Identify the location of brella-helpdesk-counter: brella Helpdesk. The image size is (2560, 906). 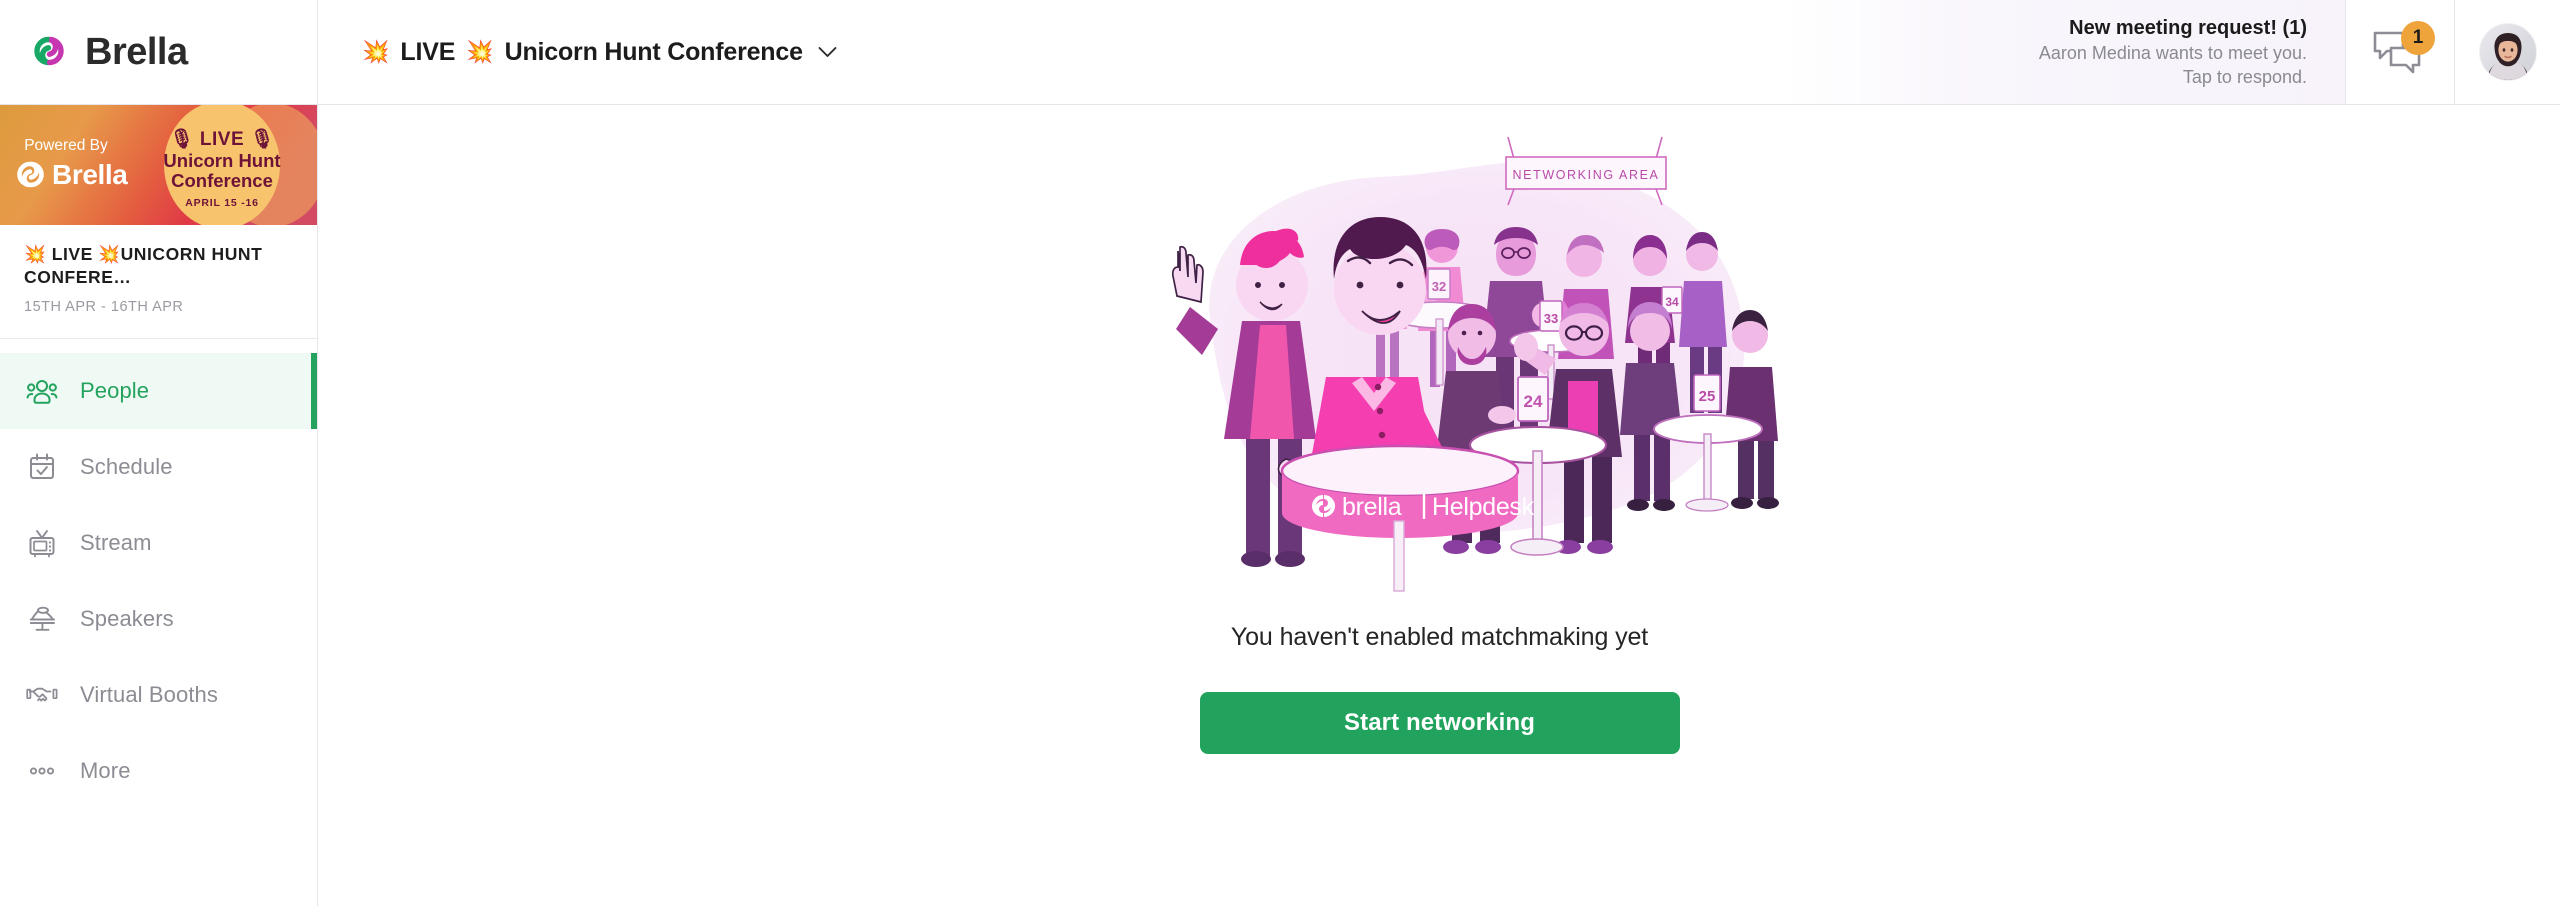
(1407, 518).